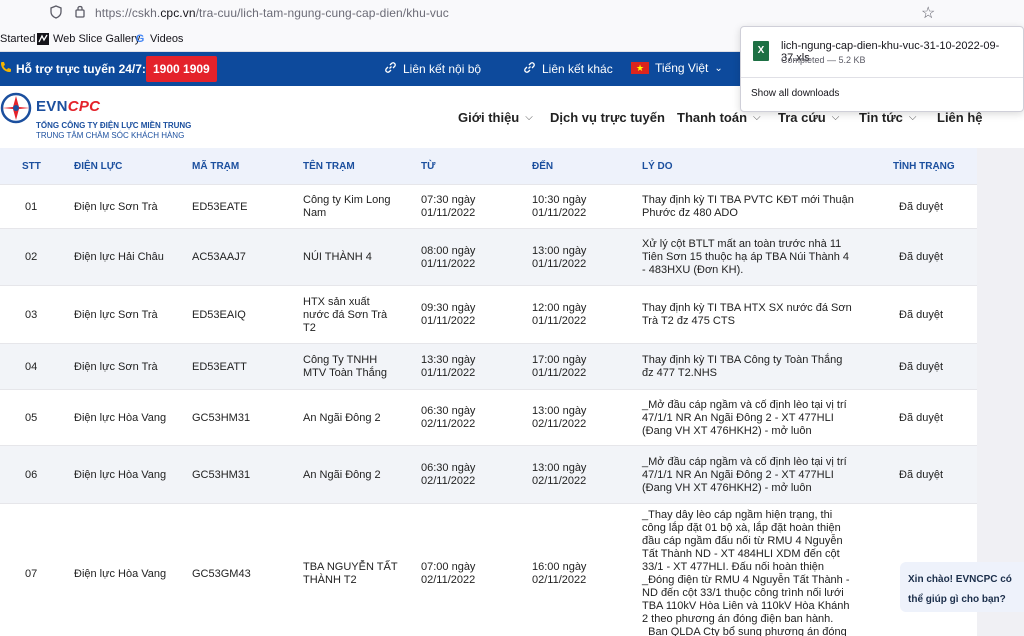 This screenshot has height=636, width=1024. Describe the element at coordinates (221, 475) in the screenshot. I see `cell-ma: GC53HM31` at that location.